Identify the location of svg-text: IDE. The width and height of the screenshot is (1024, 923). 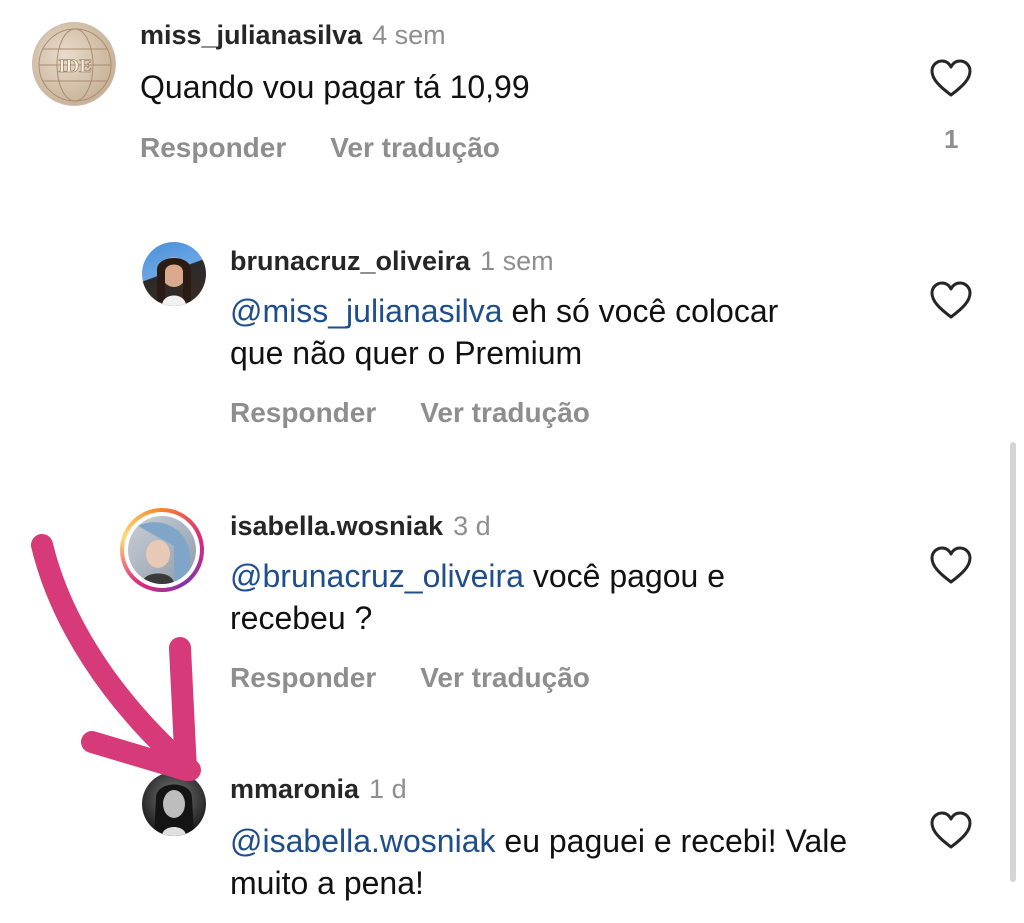
(75, 66).